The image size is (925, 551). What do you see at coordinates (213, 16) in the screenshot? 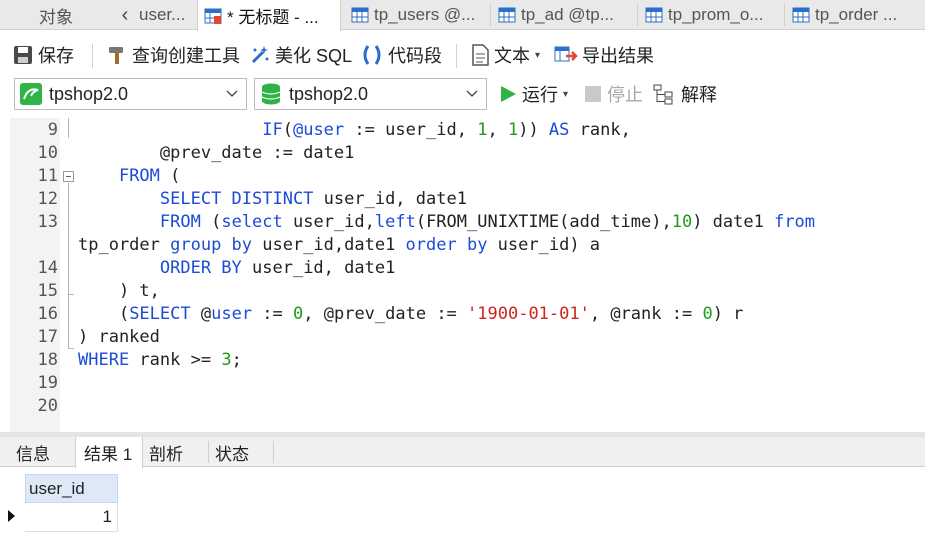
I see `query-table-icon` at bounding box center [213, 16].